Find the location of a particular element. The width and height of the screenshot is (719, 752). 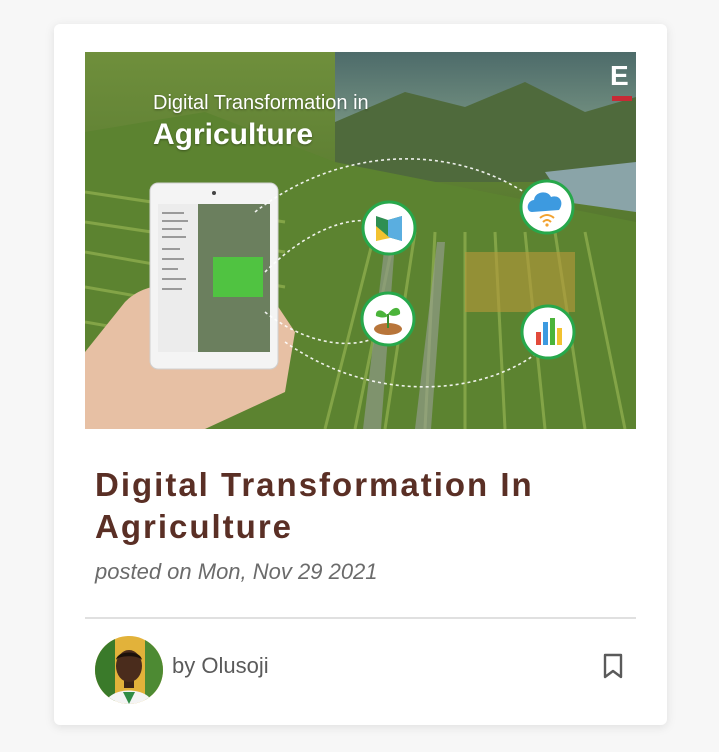

post-title: Digital Transformation In Agriculture is located at coordinates (355, 506).